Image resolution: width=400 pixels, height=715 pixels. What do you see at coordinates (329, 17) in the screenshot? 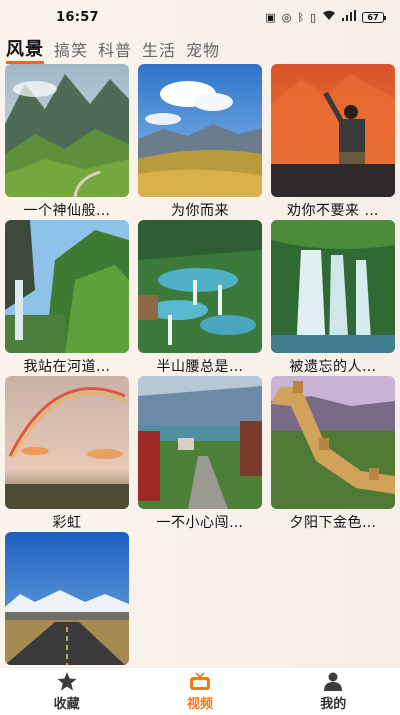
I see `wifi-icon` at bounding box center [329, 17].